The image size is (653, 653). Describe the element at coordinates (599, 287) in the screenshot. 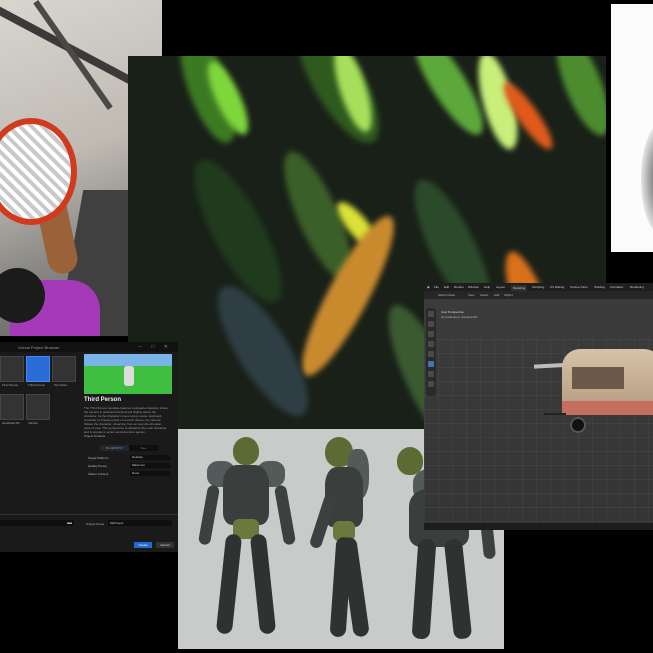

I see `tab-shading: Shading` at that location.